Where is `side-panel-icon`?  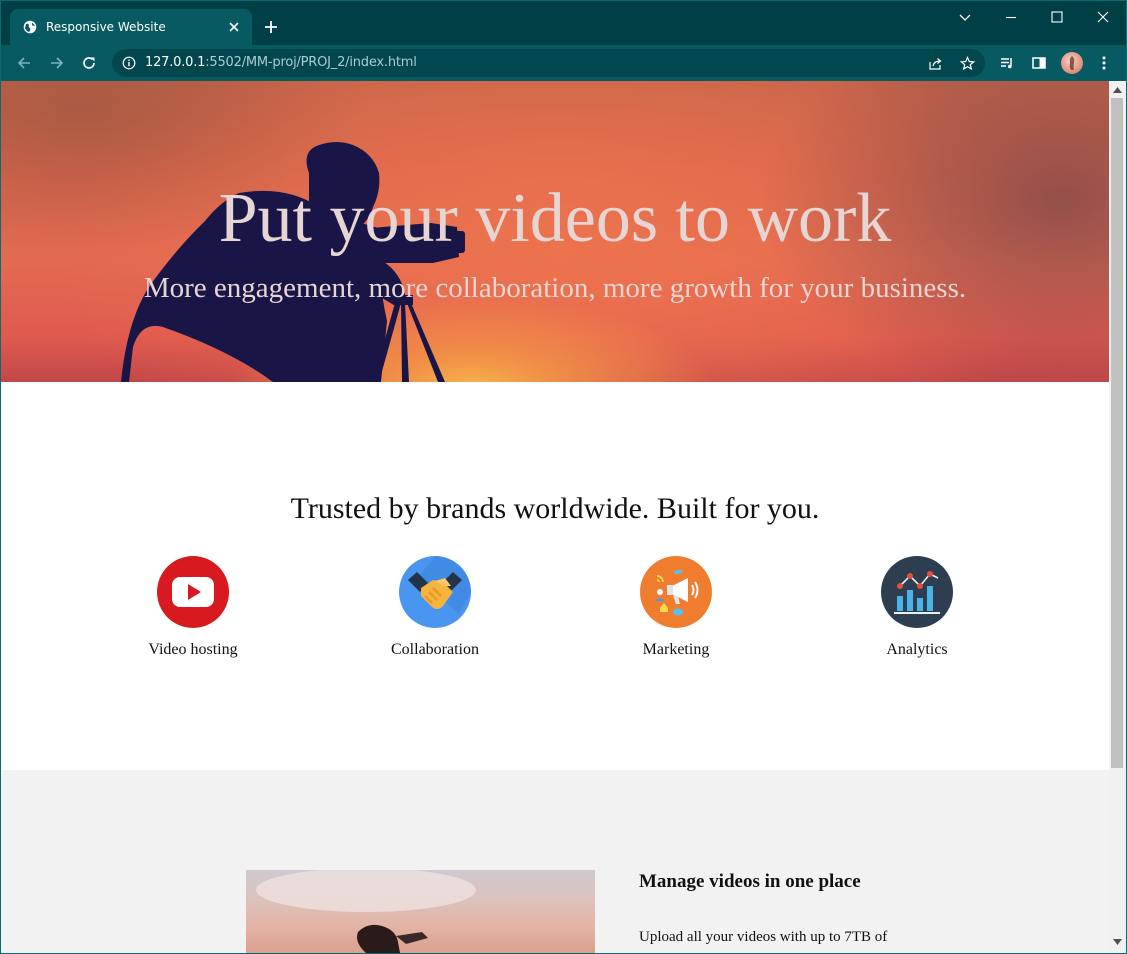 side-panel-icon is located at coordinates (1039, 63).